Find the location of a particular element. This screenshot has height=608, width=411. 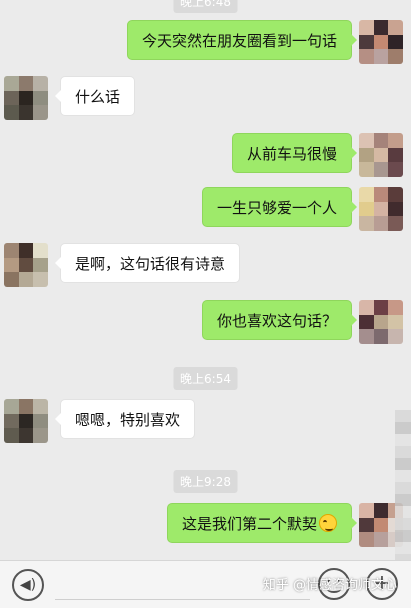

watermark: 知乎 @情感咨询师文心 is located at coordinates (329, 585).